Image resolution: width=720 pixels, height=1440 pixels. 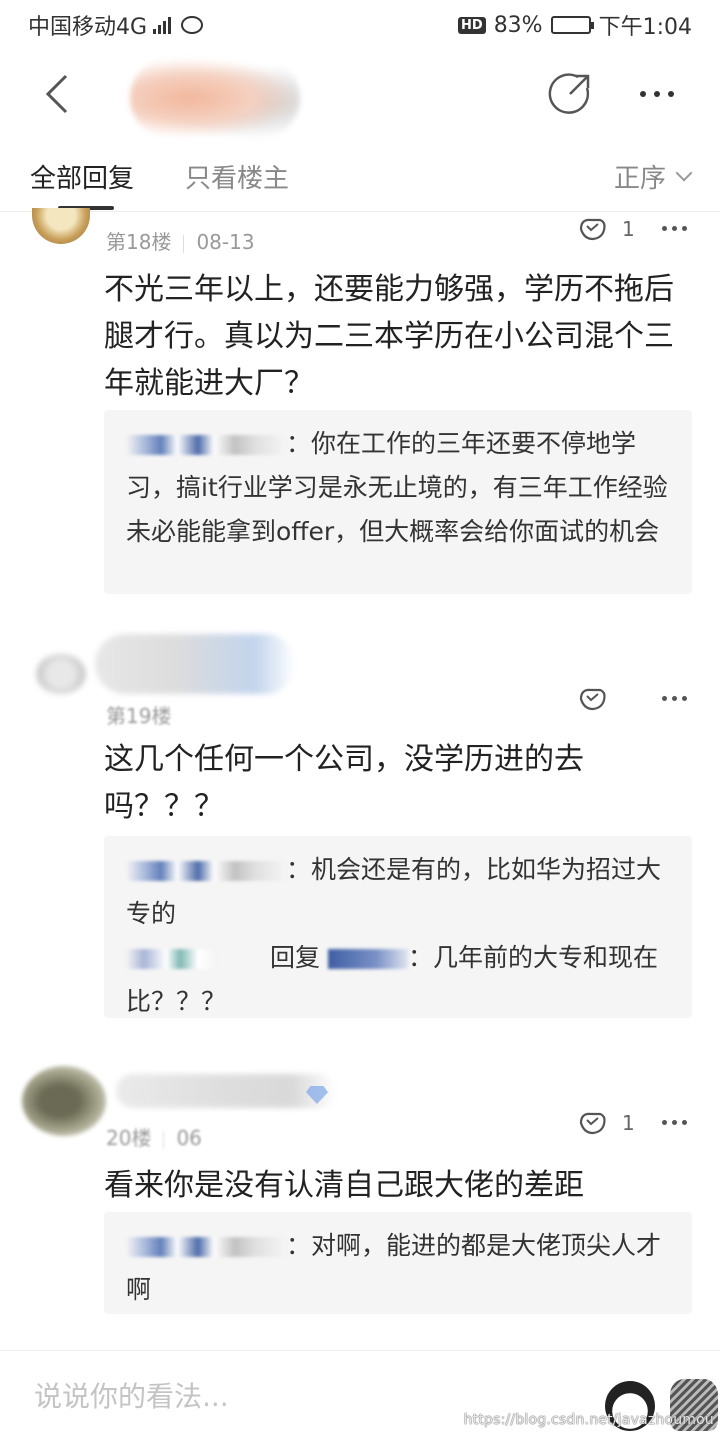 I want to click on sort-label: 正序, so click(x=639, y=179).